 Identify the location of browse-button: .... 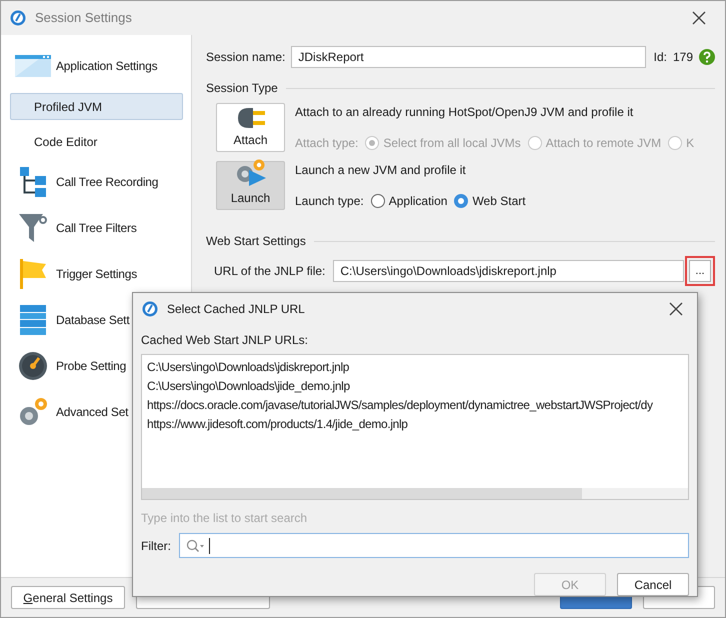
(700, 271).